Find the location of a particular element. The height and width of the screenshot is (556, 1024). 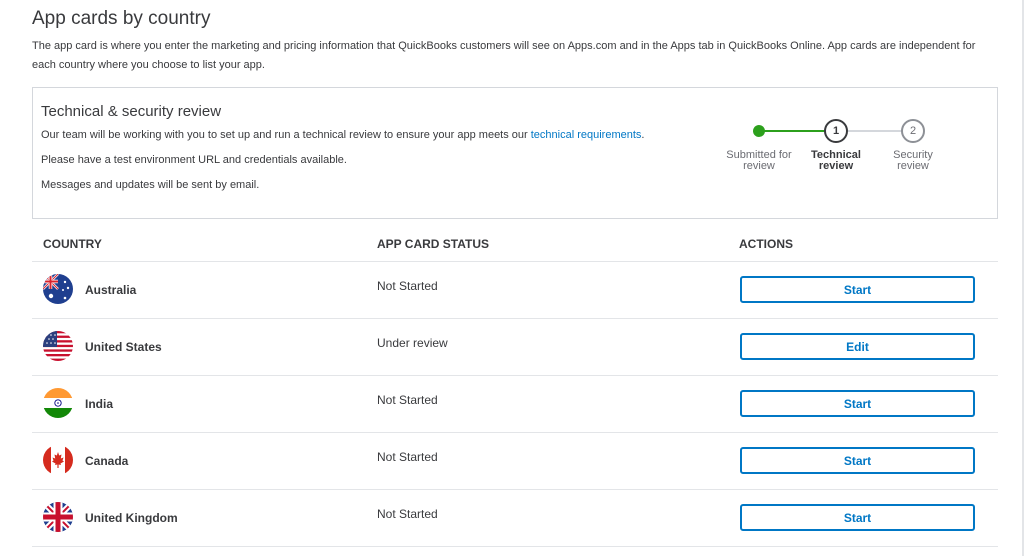

step-complete-dot-icon is located at coordinates (759, 131).